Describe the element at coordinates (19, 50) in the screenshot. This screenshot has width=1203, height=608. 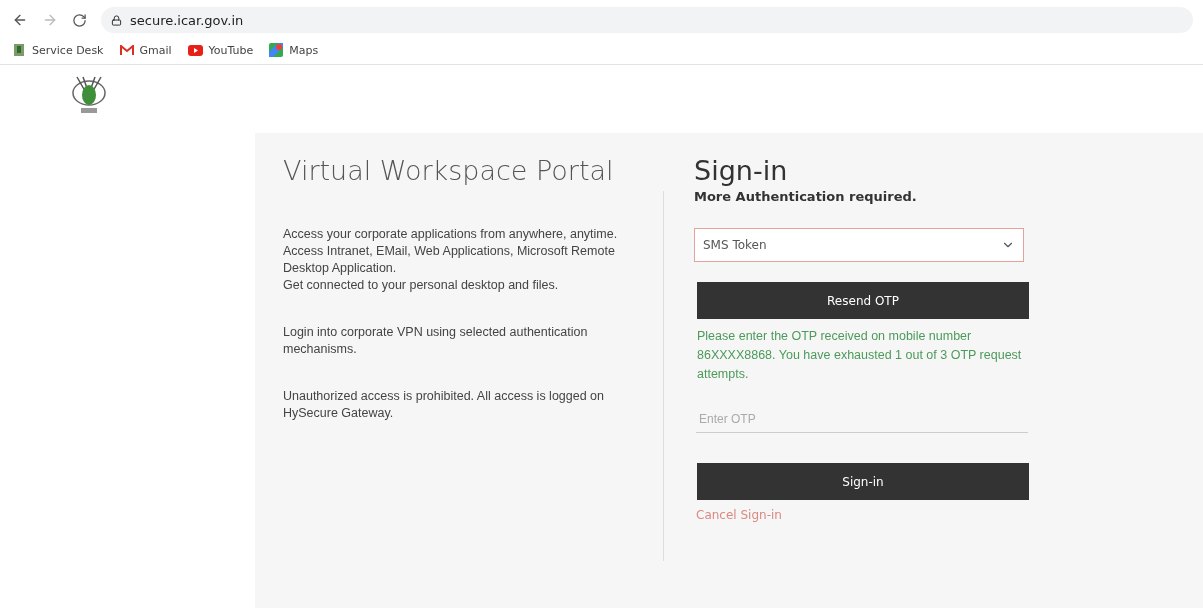
I see `emblem-icon` at that location.